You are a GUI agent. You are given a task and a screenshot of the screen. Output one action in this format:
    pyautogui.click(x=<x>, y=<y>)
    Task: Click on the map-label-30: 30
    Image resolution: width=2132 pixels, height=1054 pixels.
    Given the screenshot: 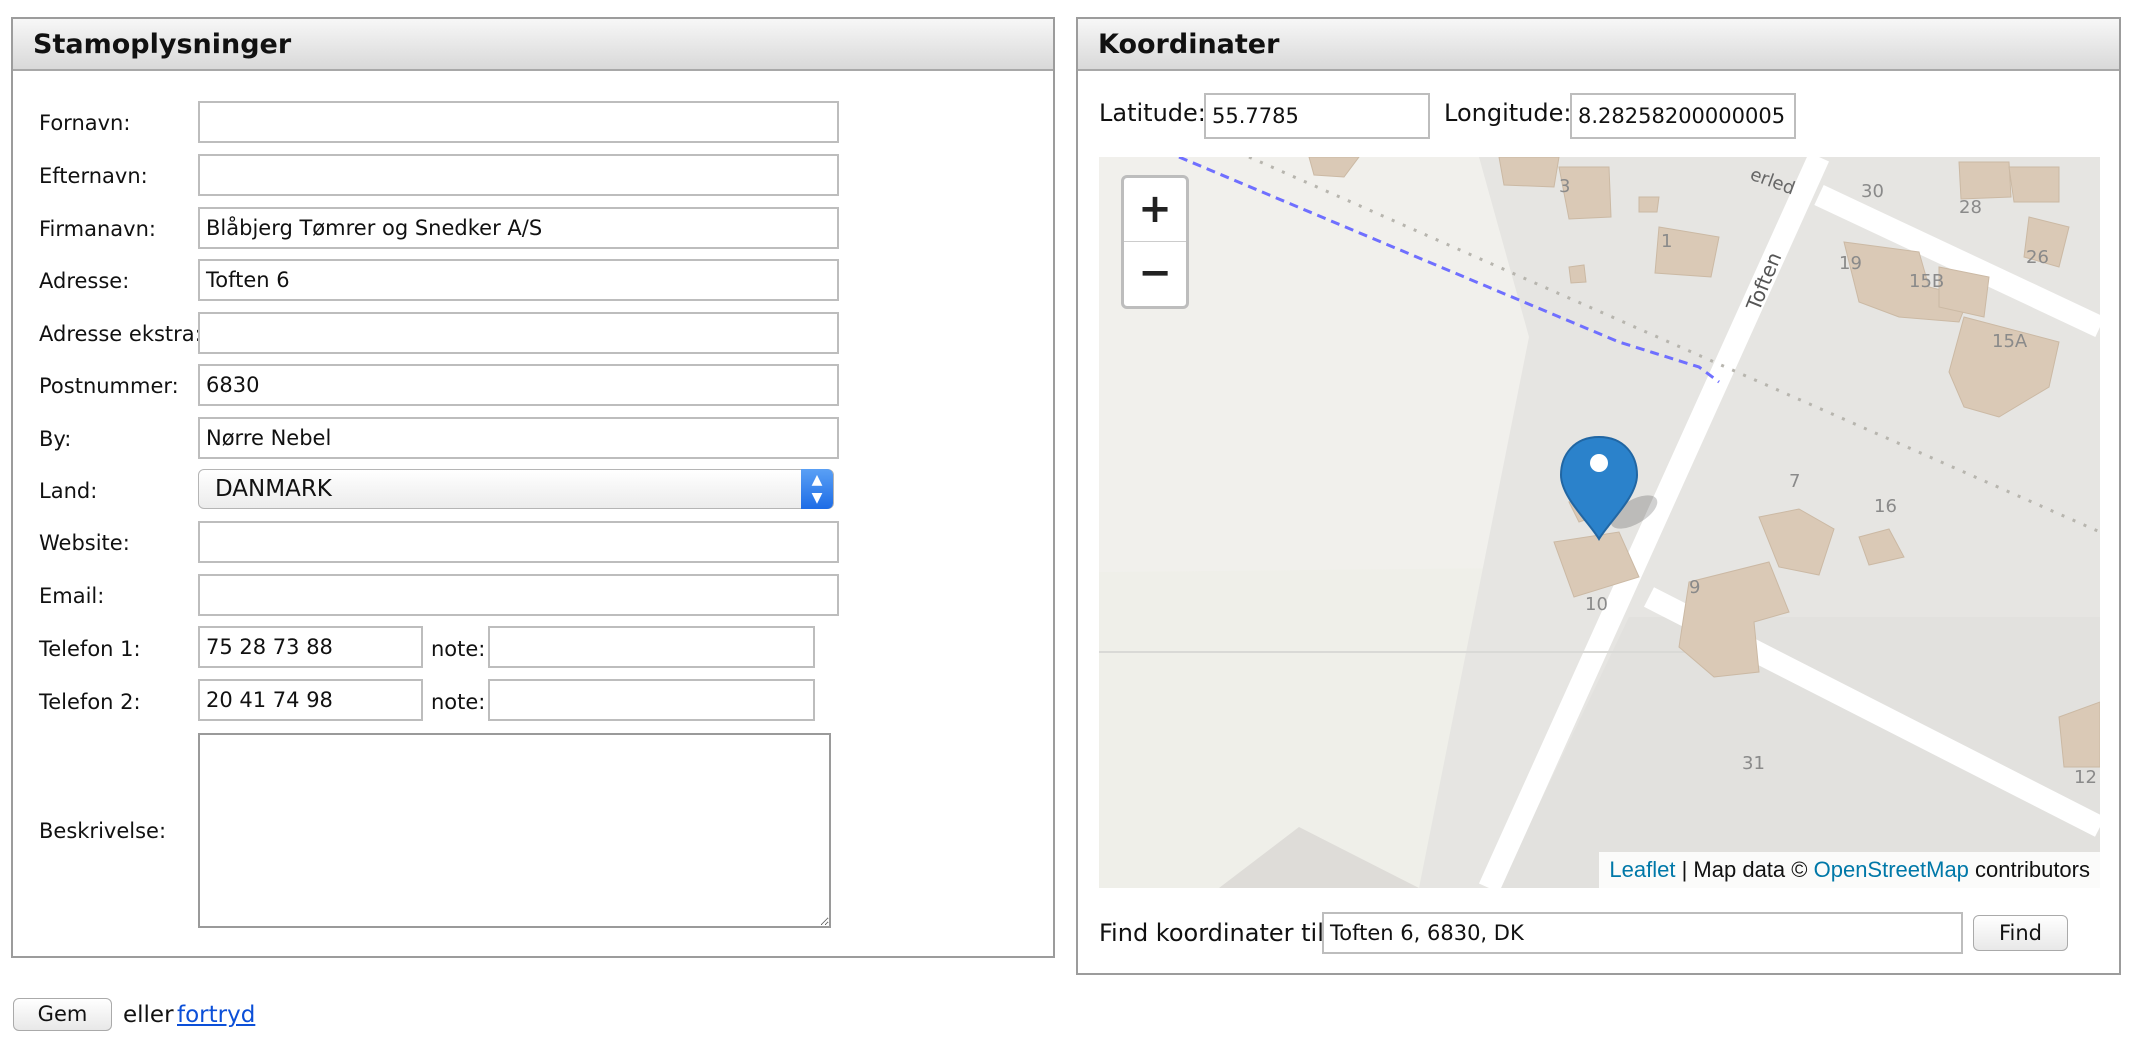 What is the action you would take?
    pyautogui.click(x=1872, y=191)
    